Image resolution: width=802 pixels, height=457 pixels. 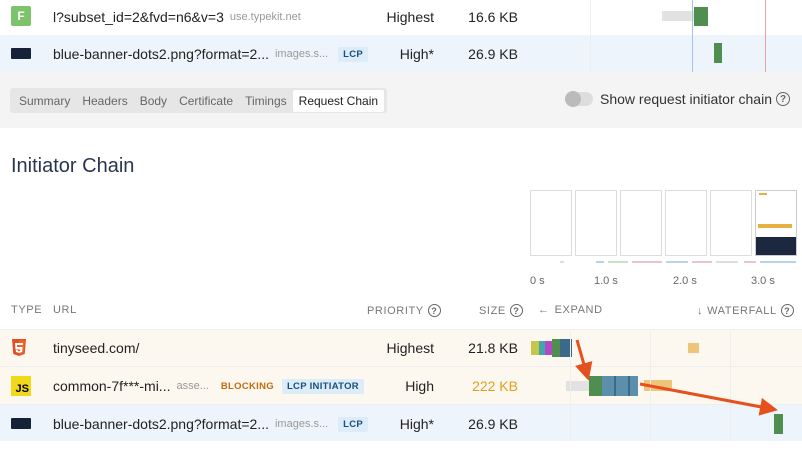 What do you see at coordinates (395, 310) in the screenshot?
I see `column-header-label: PRIORITY` at bounding box center [395, 310].